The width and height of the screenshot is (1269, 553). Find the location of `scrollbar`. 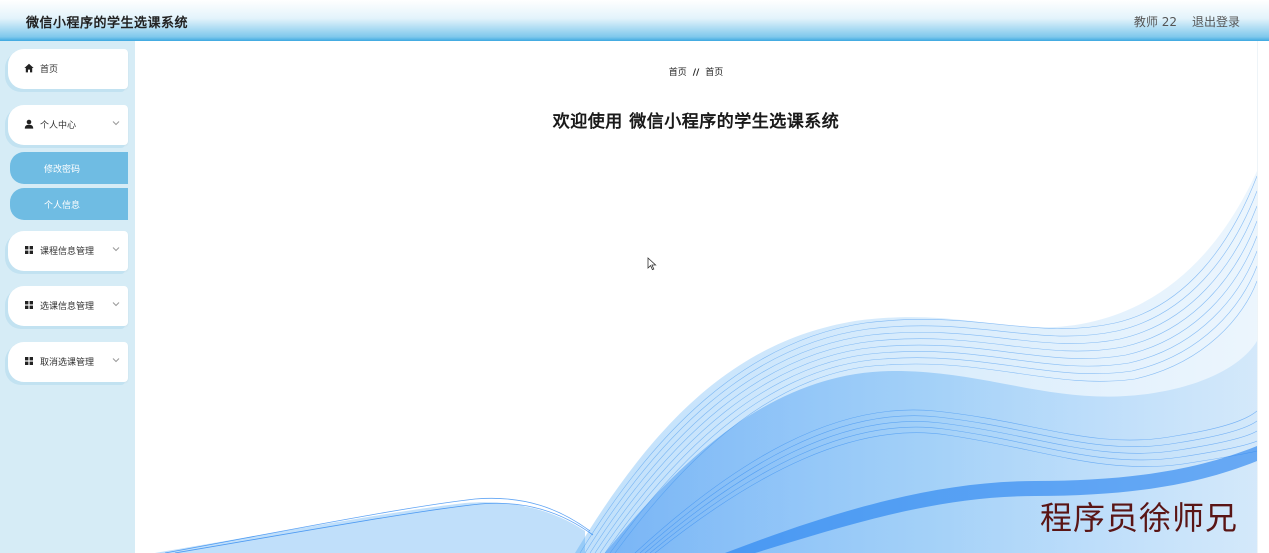

scrollbar is located at coordinates (1263, 297).